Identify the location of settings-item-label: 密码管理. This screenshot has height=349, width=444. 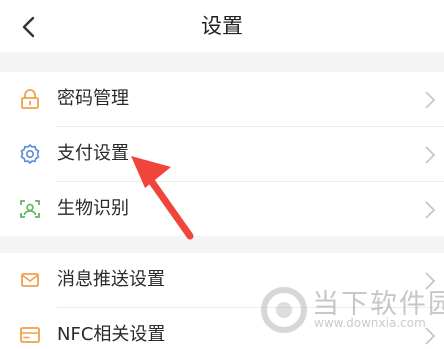
(93, 98).